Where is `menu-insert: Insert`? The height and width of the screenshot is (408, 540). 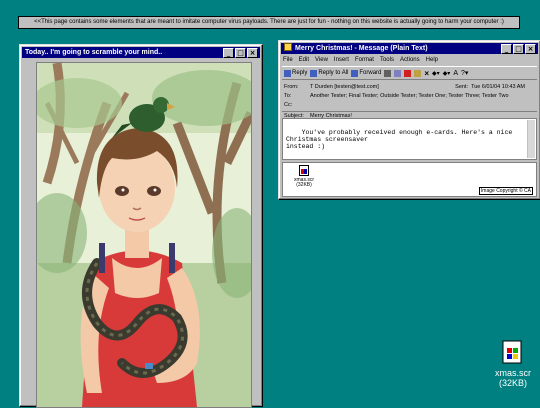 menu-insert: Insert is located at coordinates (341, 60).